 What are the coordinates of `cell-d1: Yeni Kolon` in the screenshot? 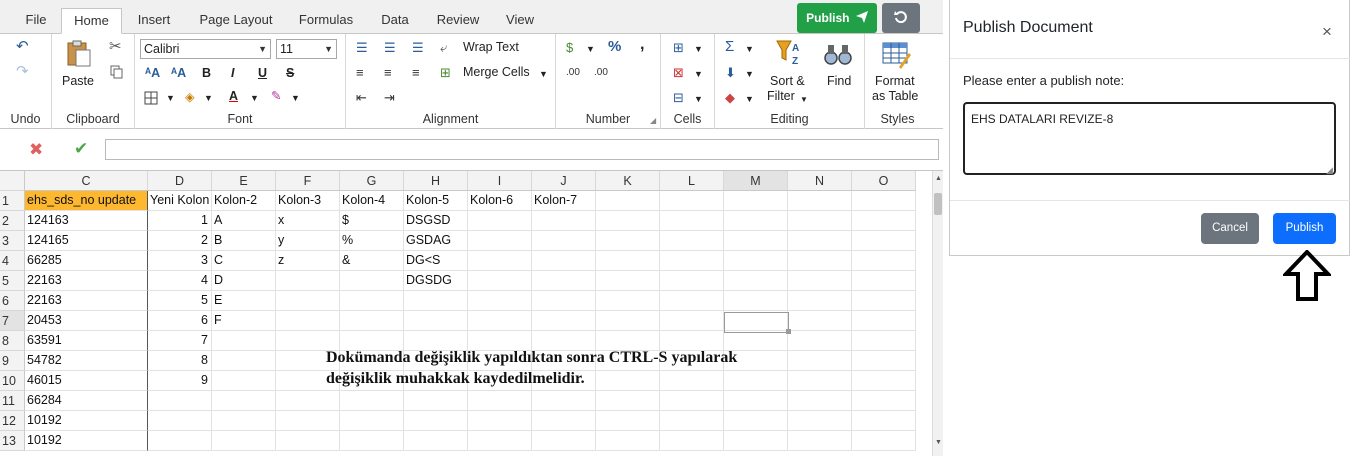 It's located at (180, 201).